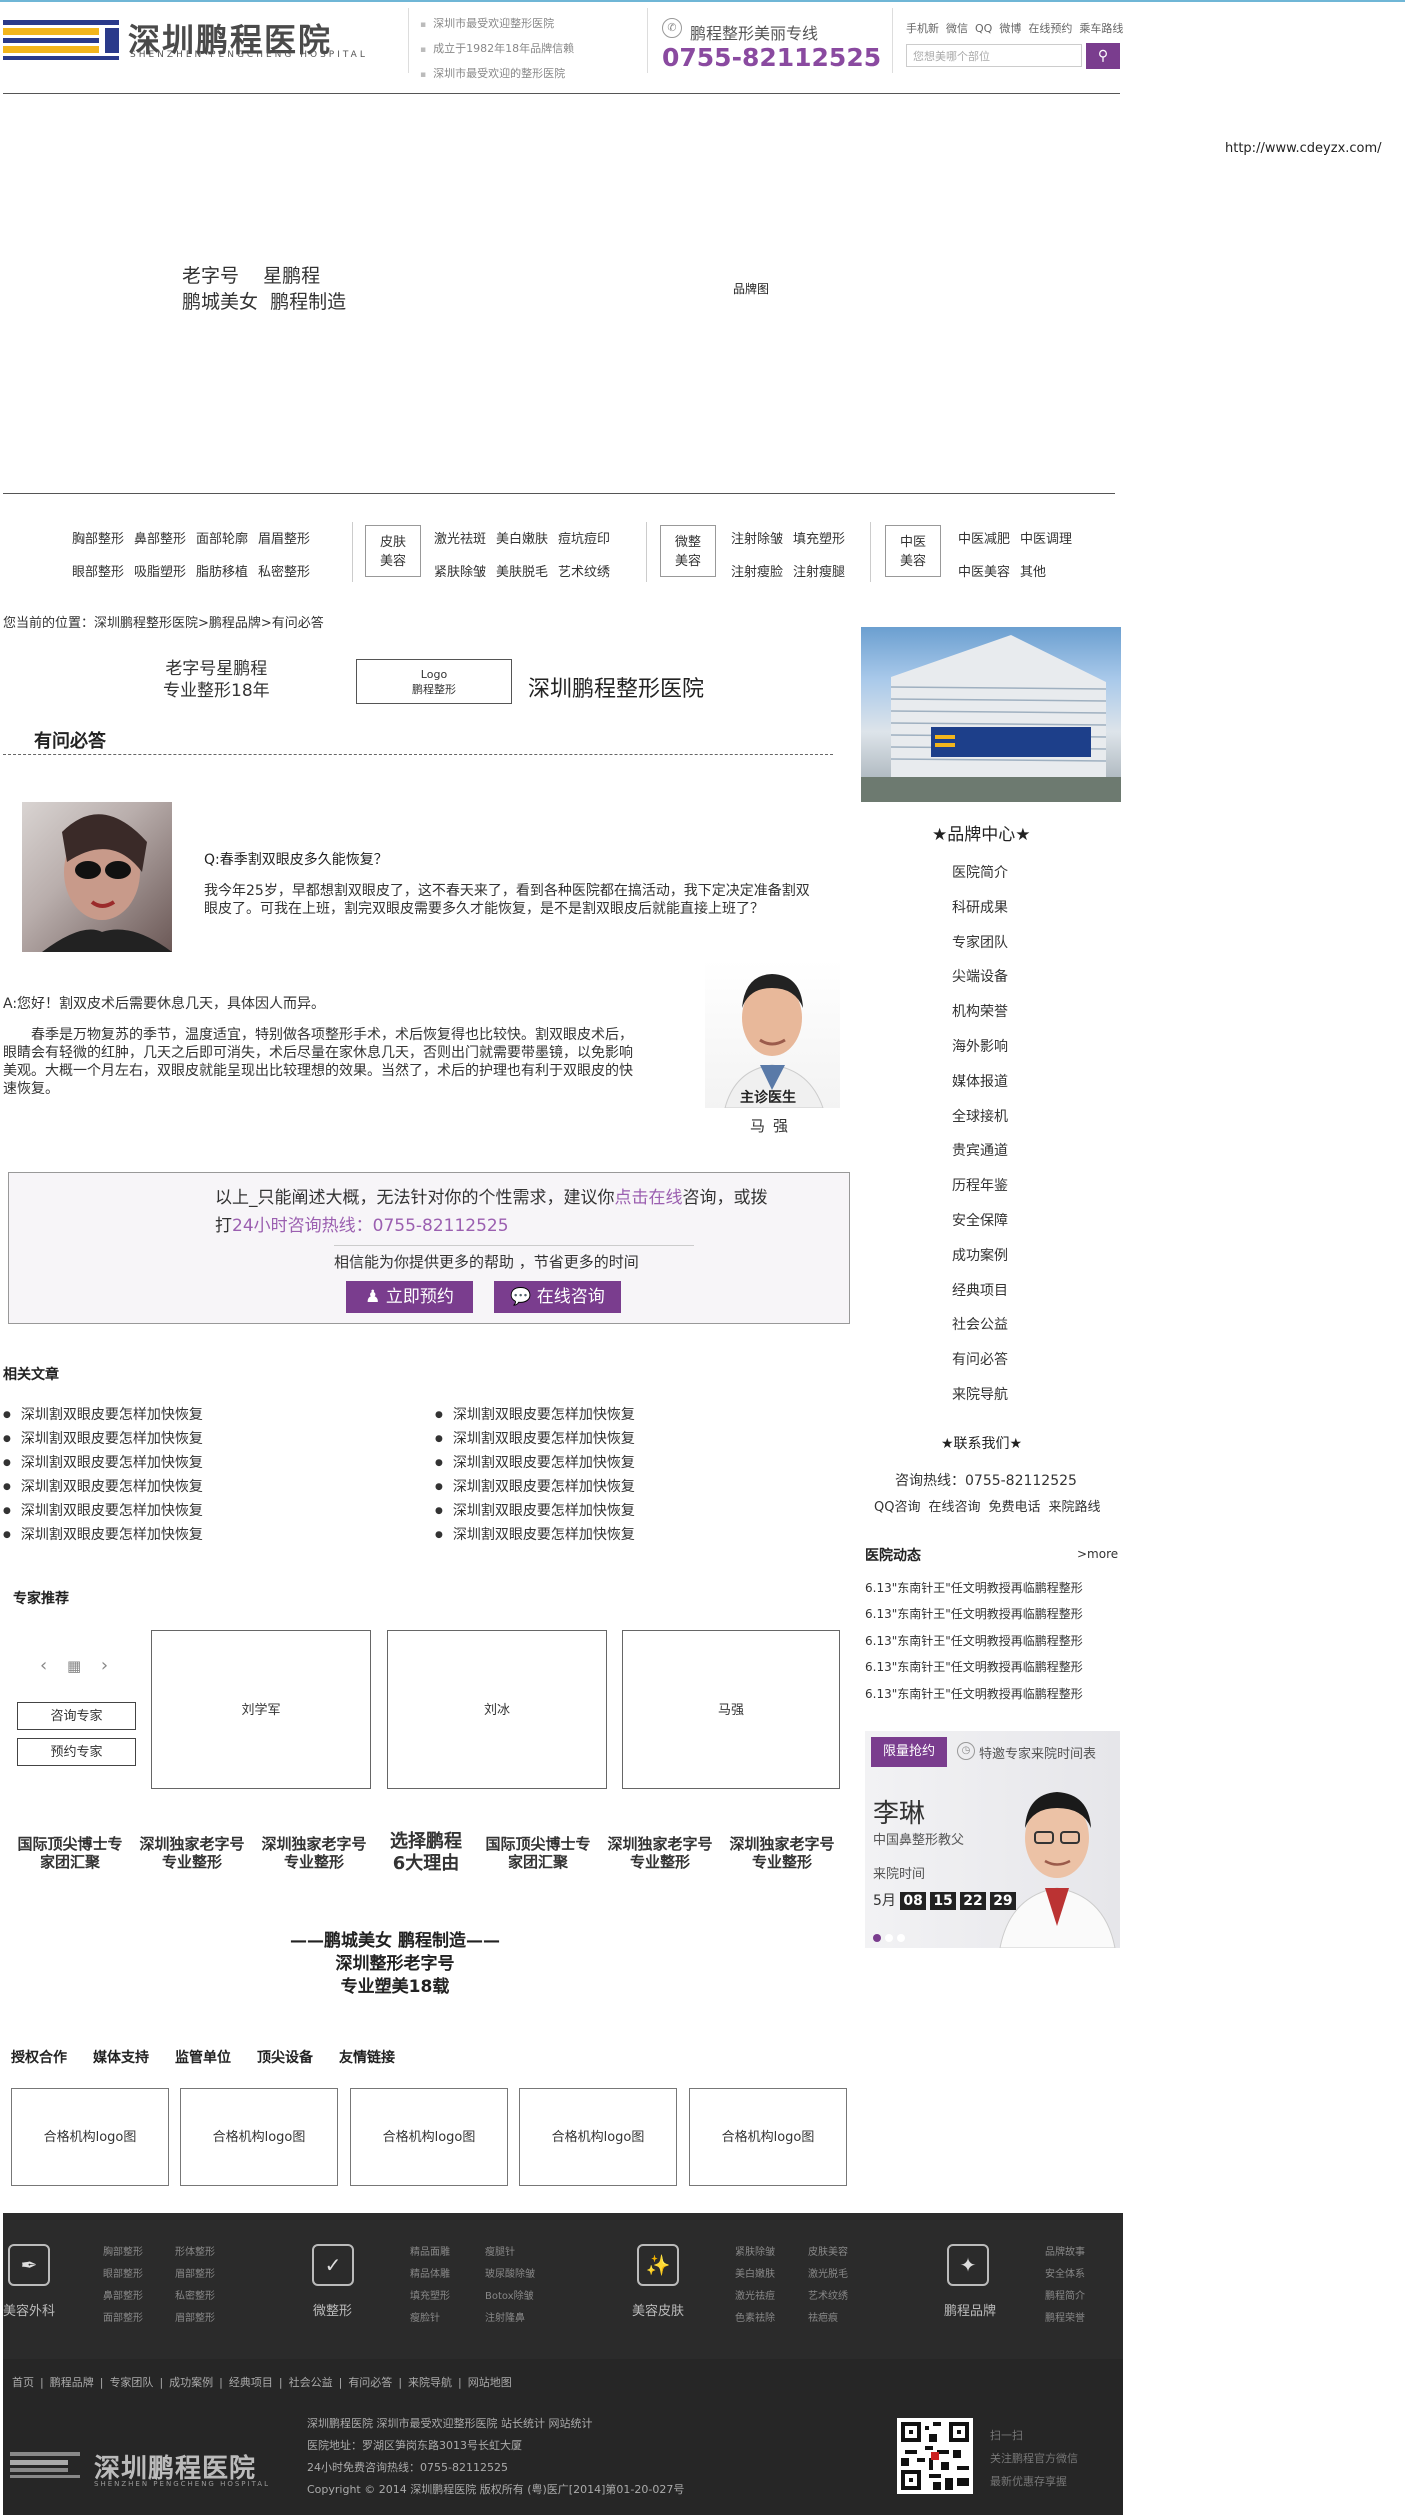 This screenshot has width=1405, height=2515. What do you see at coordinates (39, 2058) in the screenshot?
I see `tab-authorized: 授权合作` at bounding box center [39, 2058].